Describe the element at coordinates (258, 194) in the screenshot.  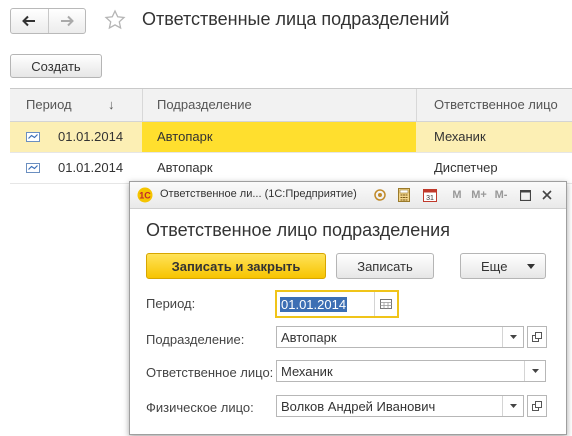
I see `dialog-window-title: Ответственное ли... (1С:Предприятие)` at that location.